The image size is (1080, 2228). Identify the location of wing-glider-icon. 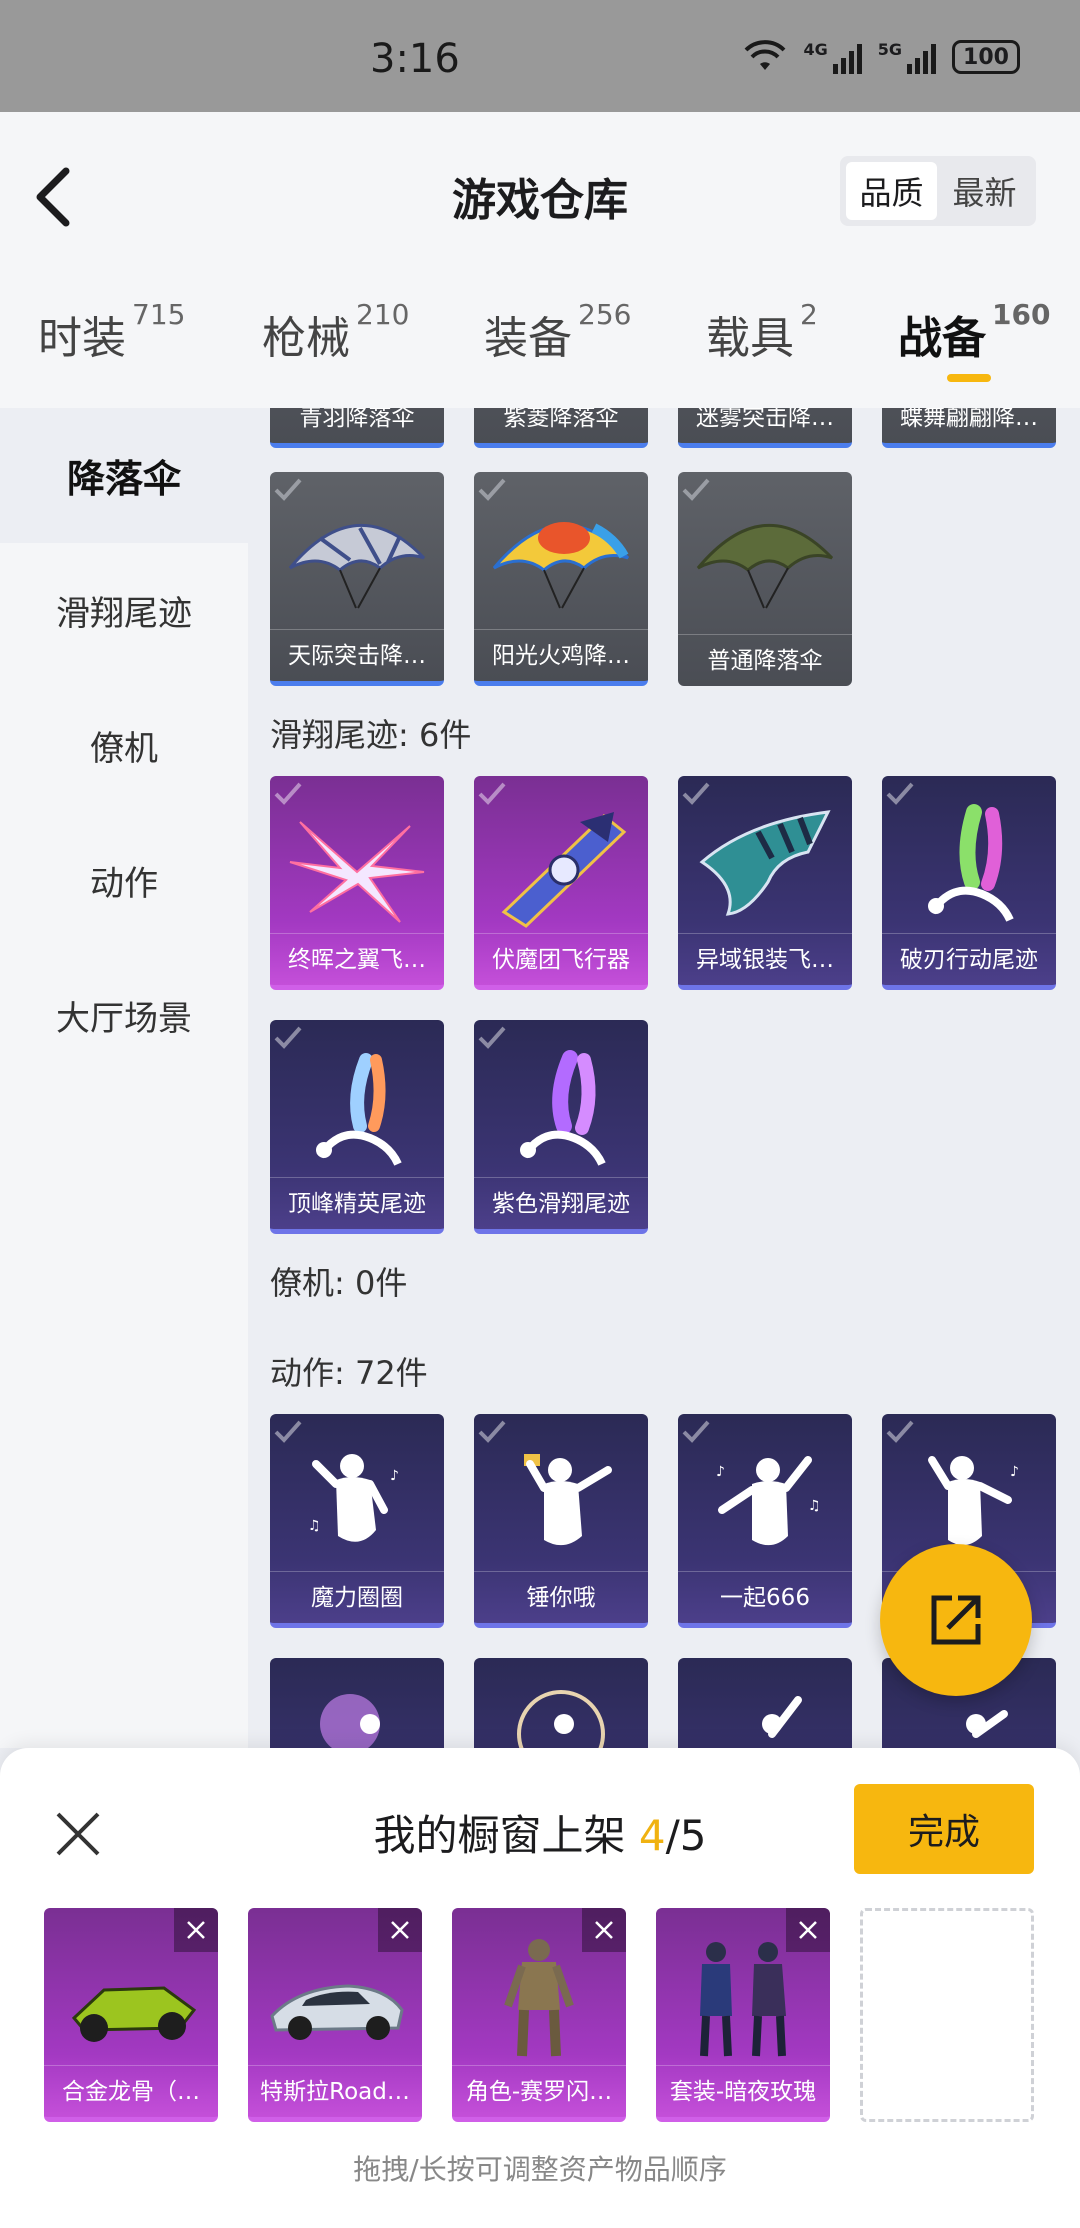
(765, 863).